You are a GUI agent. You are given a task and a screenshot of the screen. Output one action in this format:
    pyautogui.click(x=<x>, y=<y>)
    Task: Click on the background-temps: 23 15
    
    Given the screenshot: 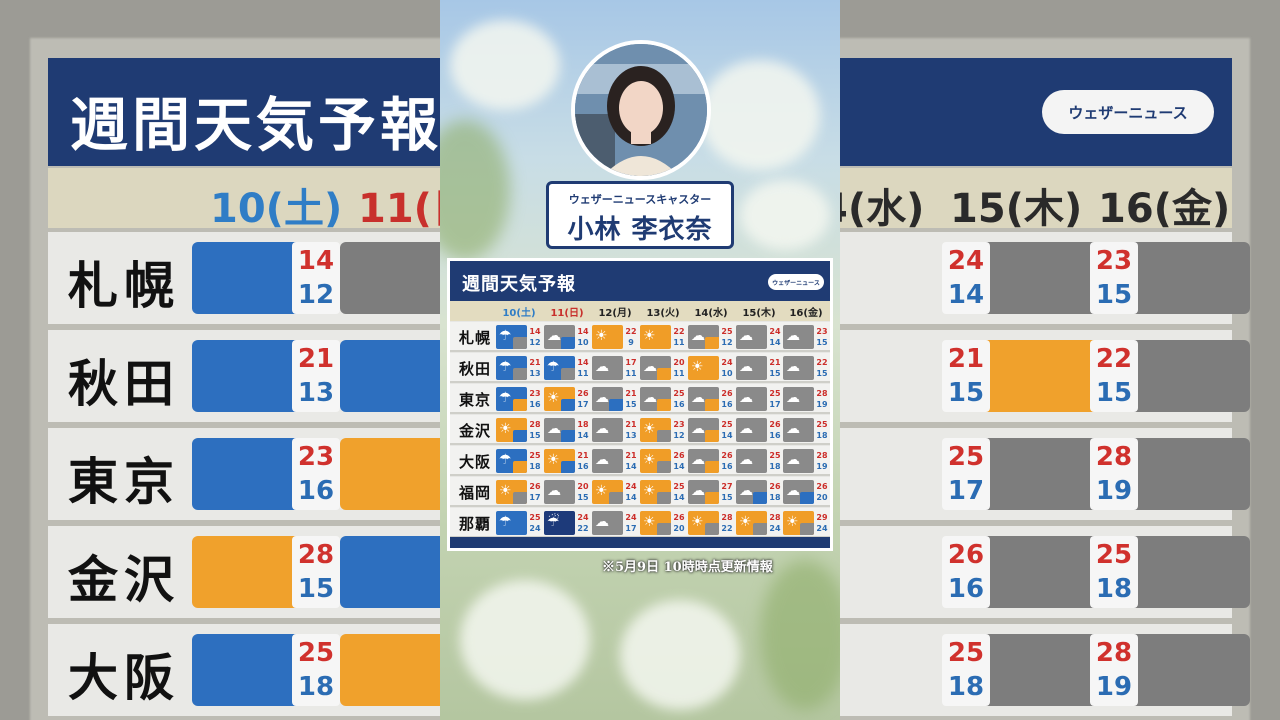 What is the action you would take?
    pyautogui.click(x=1114, y=278)
    